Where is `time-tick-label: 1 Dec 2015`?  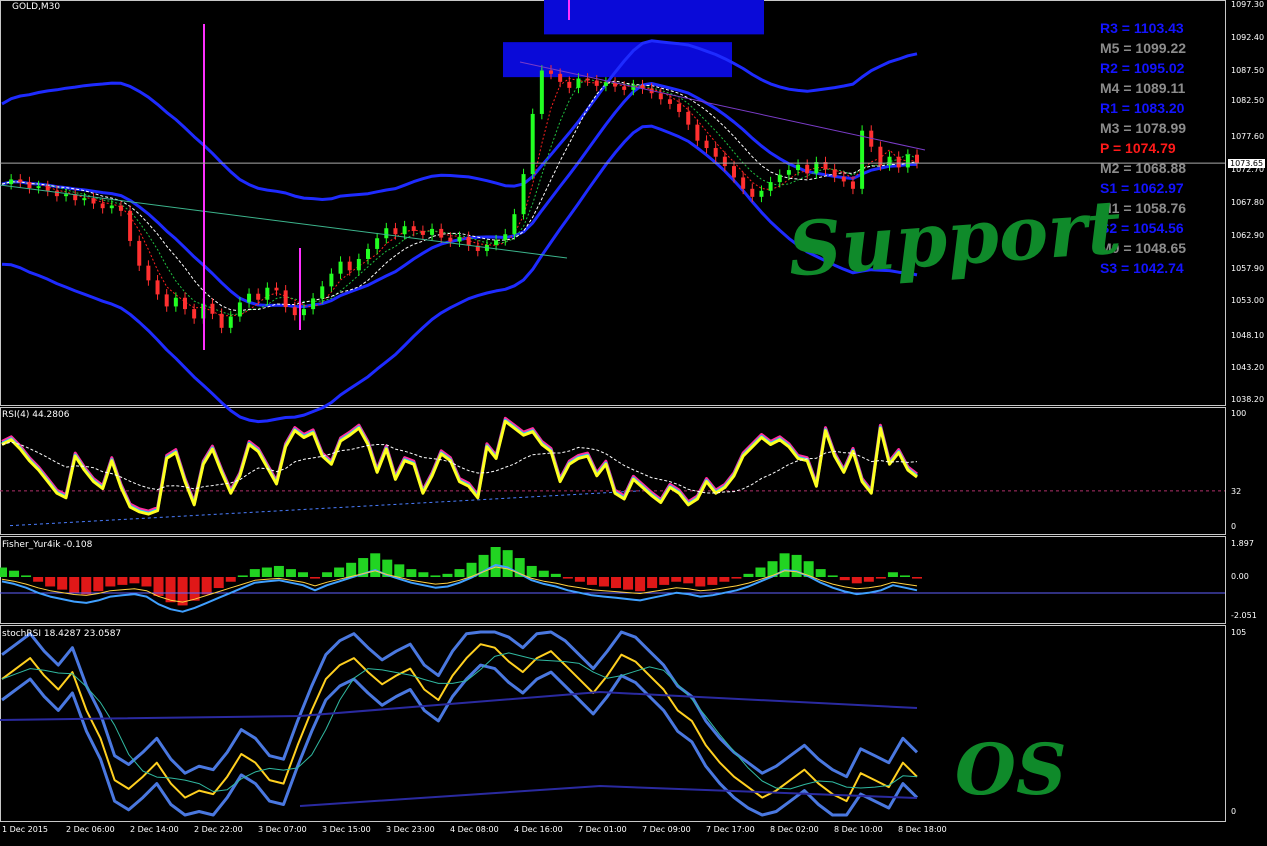
time-tick-label: 1 Dec 2015 is located at coordinates (25, 829).